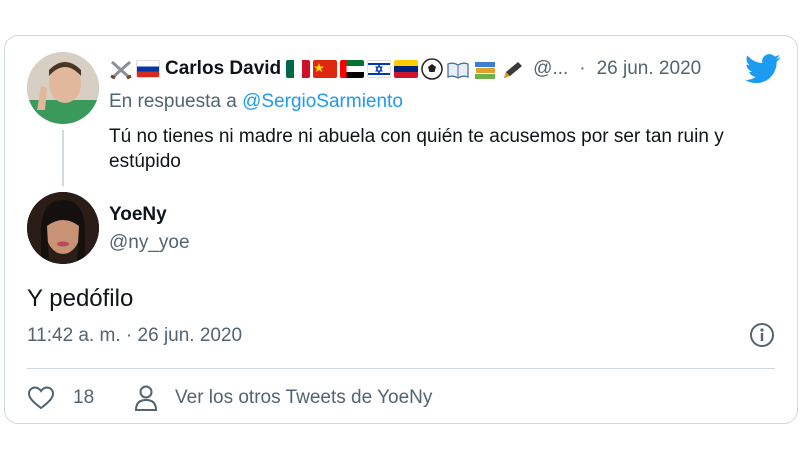 The image size is (800, 454). I want to click on main-handle: @ny_yoe, so click(149, 243).